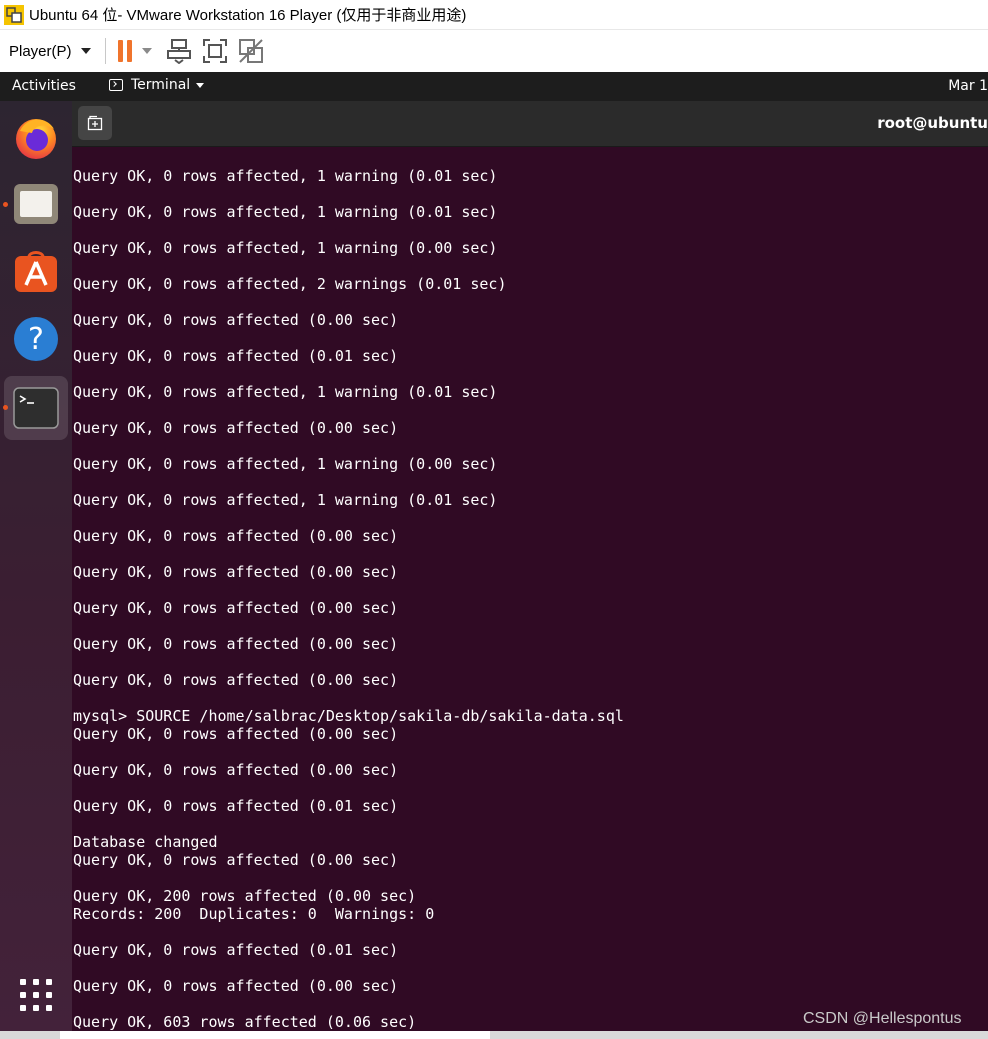  I want to click on horizontal-scrollbar, so click(494, 1035).